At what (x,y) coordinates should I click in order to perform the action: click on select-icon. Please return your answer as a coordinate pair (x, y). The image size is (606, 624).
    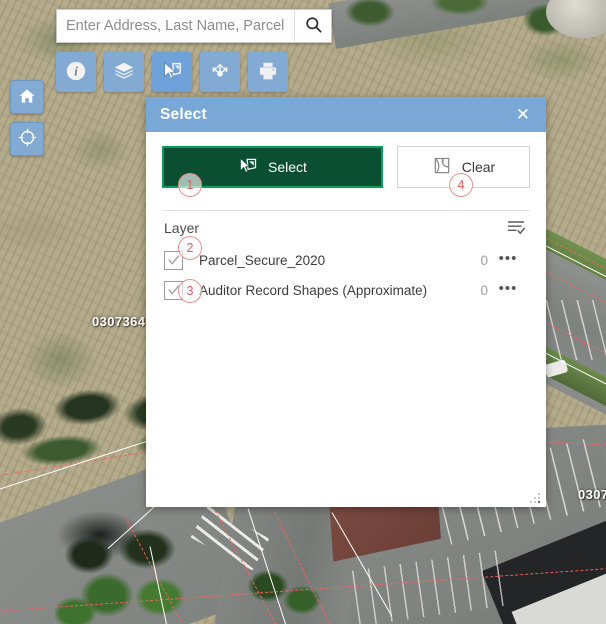
    Looking at the image, I should click on (172, 72).